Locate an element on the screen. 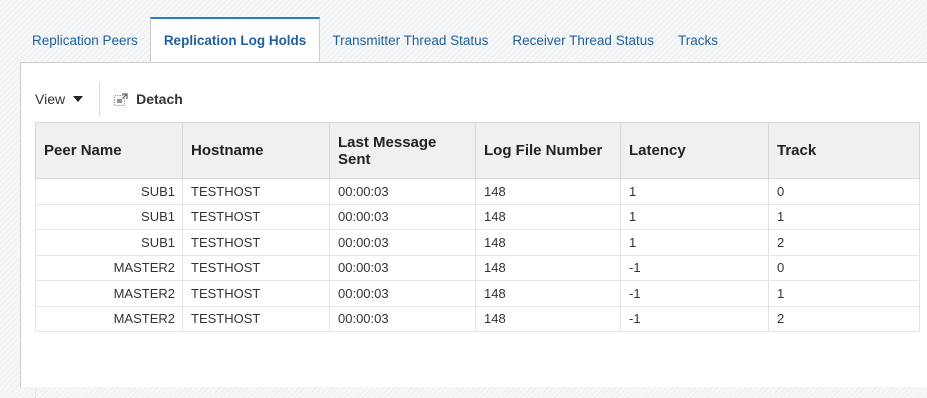 This screenshot has width=927, height=398. tab-replication-peers: Replication Peers is located at coordinates (85, 40).